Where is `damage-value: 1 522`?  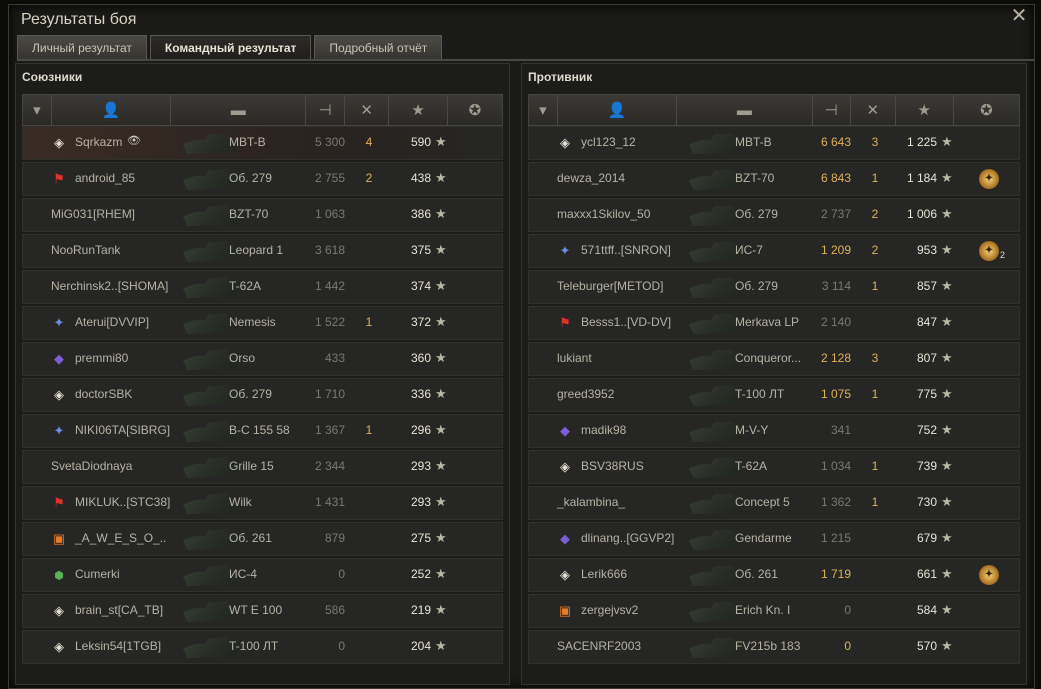 damage-value: 1 522 is located at coordinates (329, 322).